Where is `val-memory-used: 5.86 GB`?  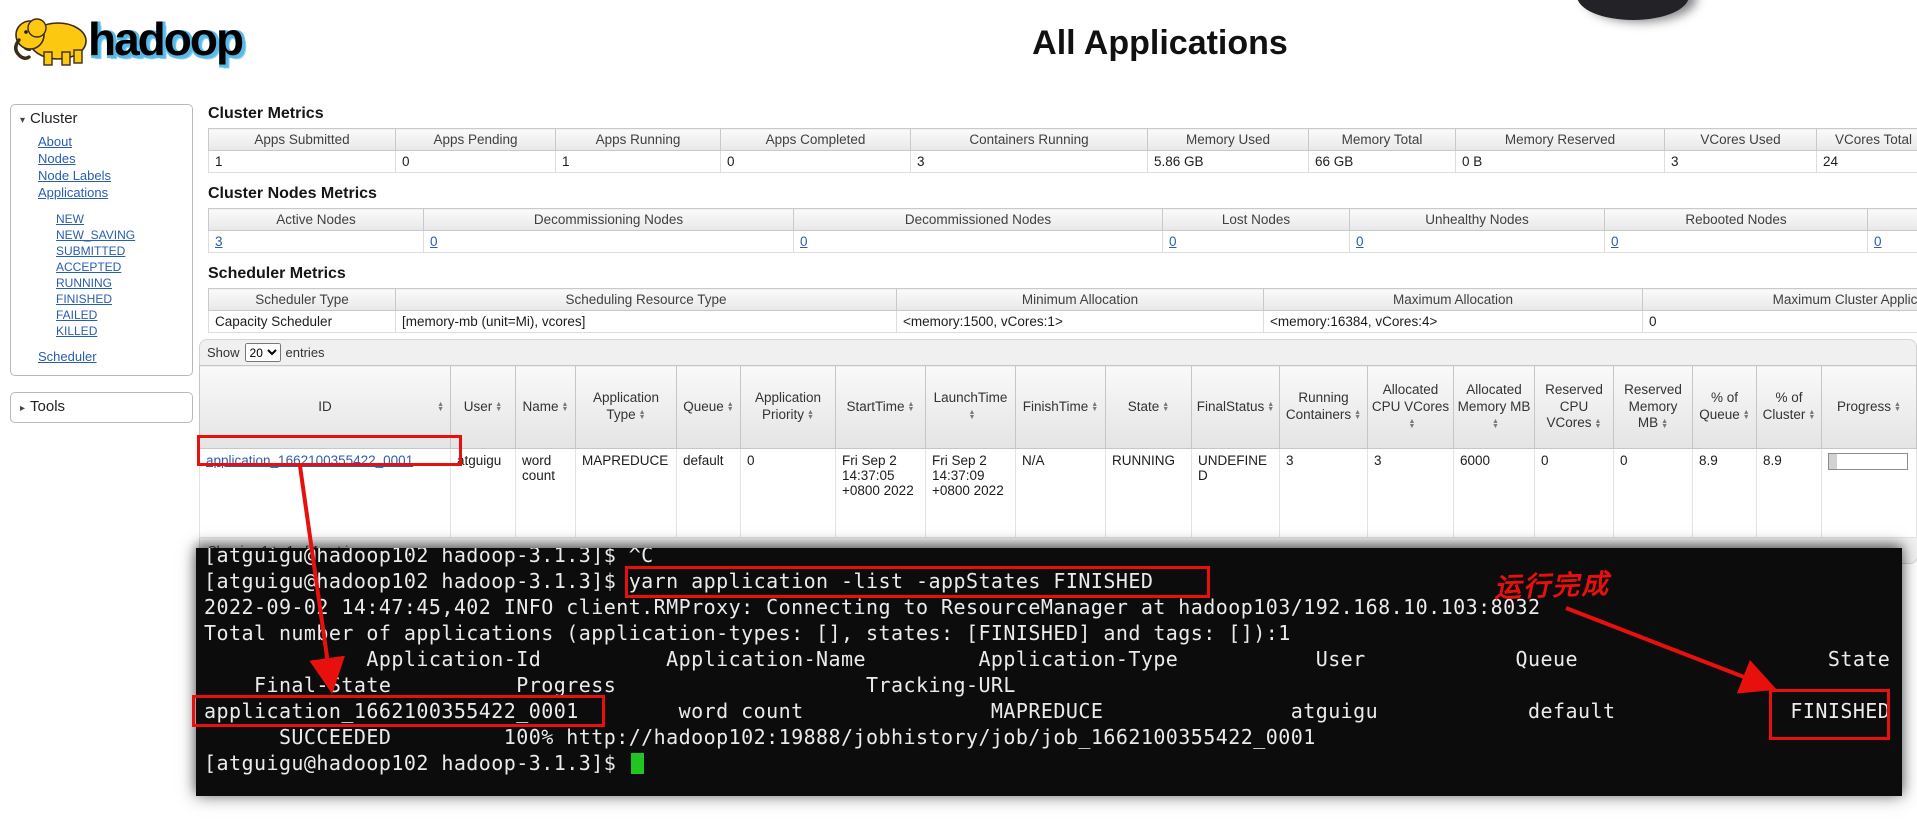 val-memory-used: 5.86 GB is located at coordinates (1228, 161).